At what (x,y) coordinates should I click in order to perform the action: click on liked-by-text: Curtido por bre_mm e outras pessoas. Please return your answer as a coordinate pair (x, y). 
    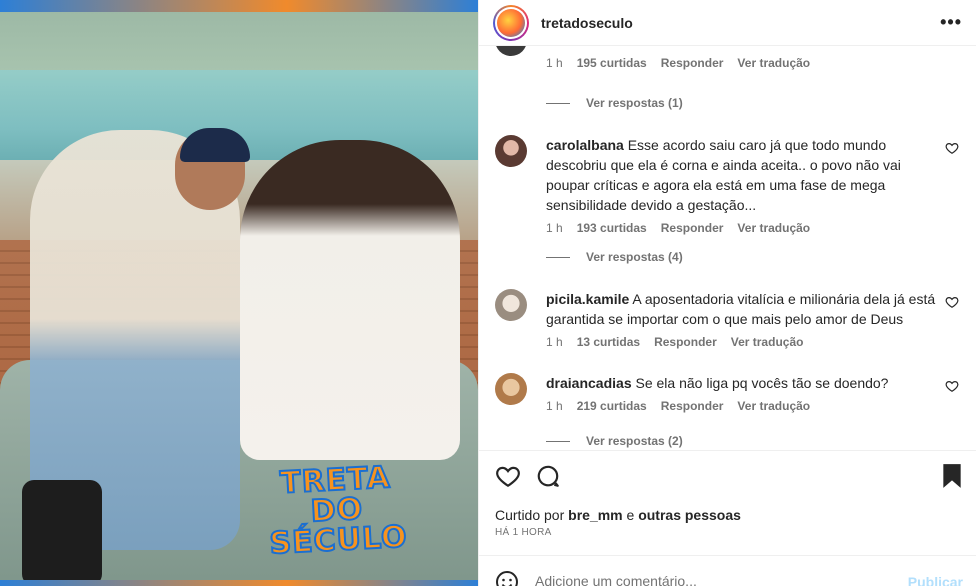
    Looking at the image, I should click on (618, 515).